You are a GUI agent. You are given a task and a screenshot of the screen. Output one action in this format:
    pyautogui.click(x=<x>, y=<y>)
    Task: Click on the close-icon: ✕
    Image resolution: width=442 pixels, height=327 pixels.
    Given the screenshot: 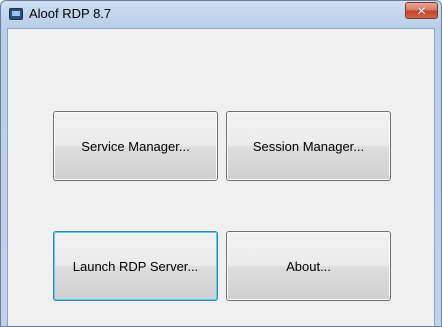 What is the action you would take?
    pyautogui.click(x=421, y=10)
    